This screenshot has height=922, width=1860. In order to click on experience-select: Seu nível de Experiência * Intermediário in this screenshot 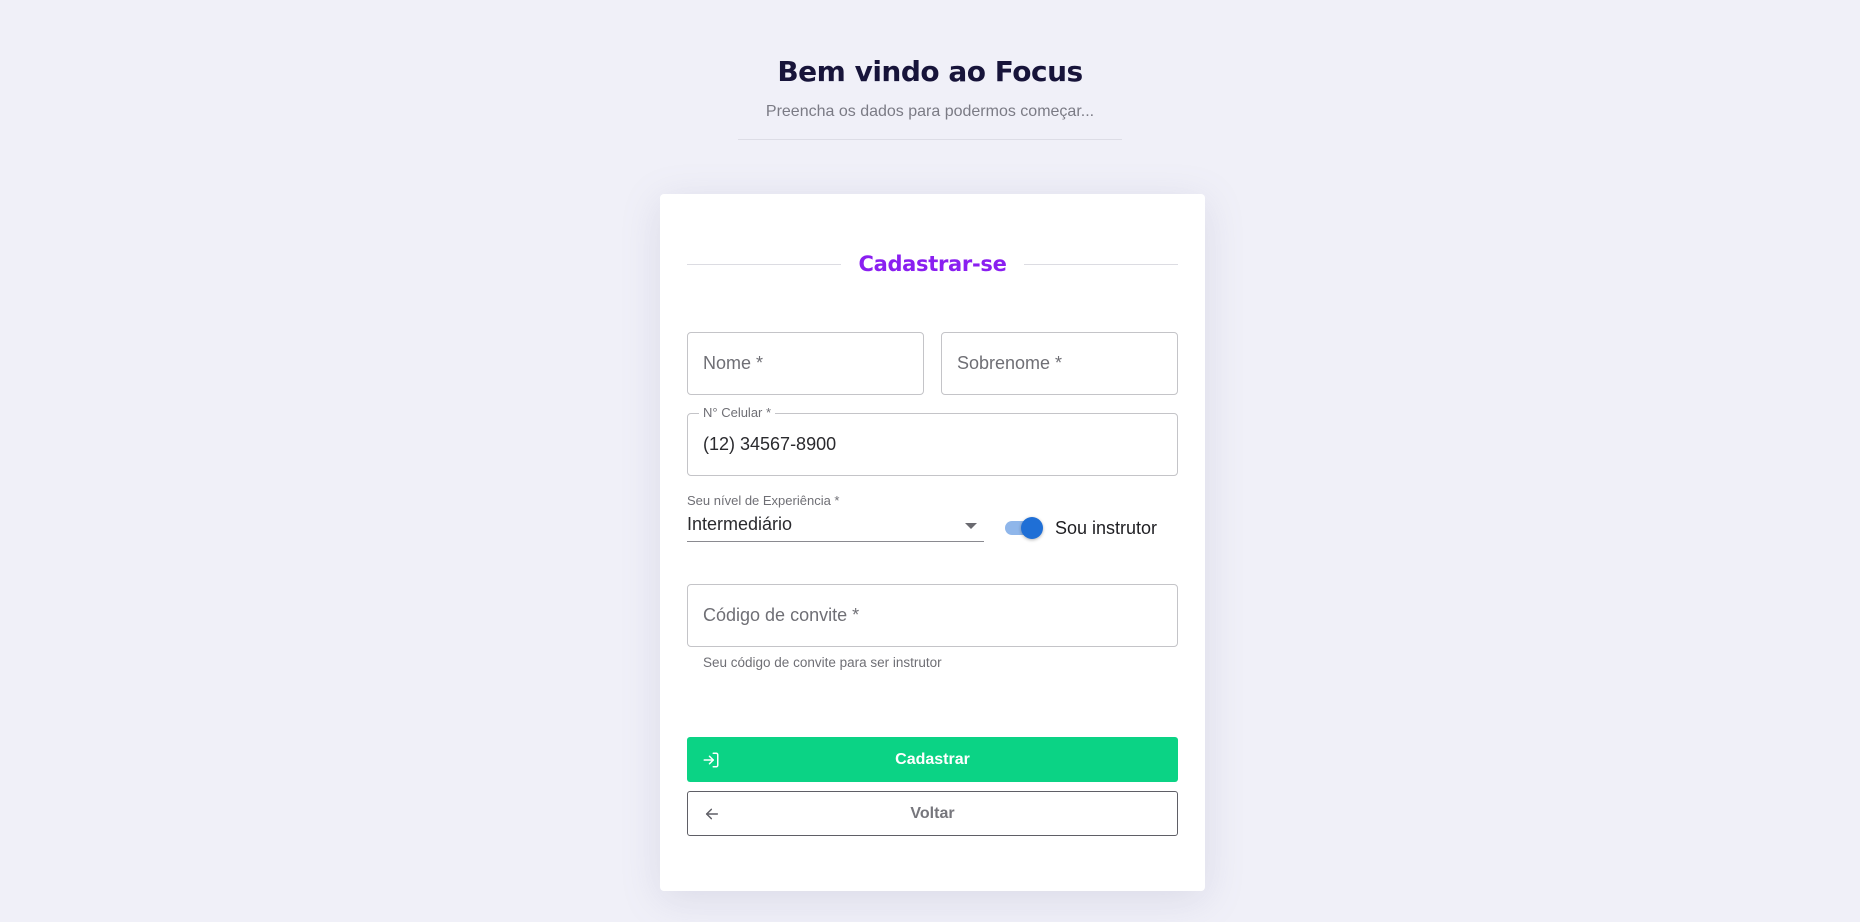, I will do `click(835, 518)`.